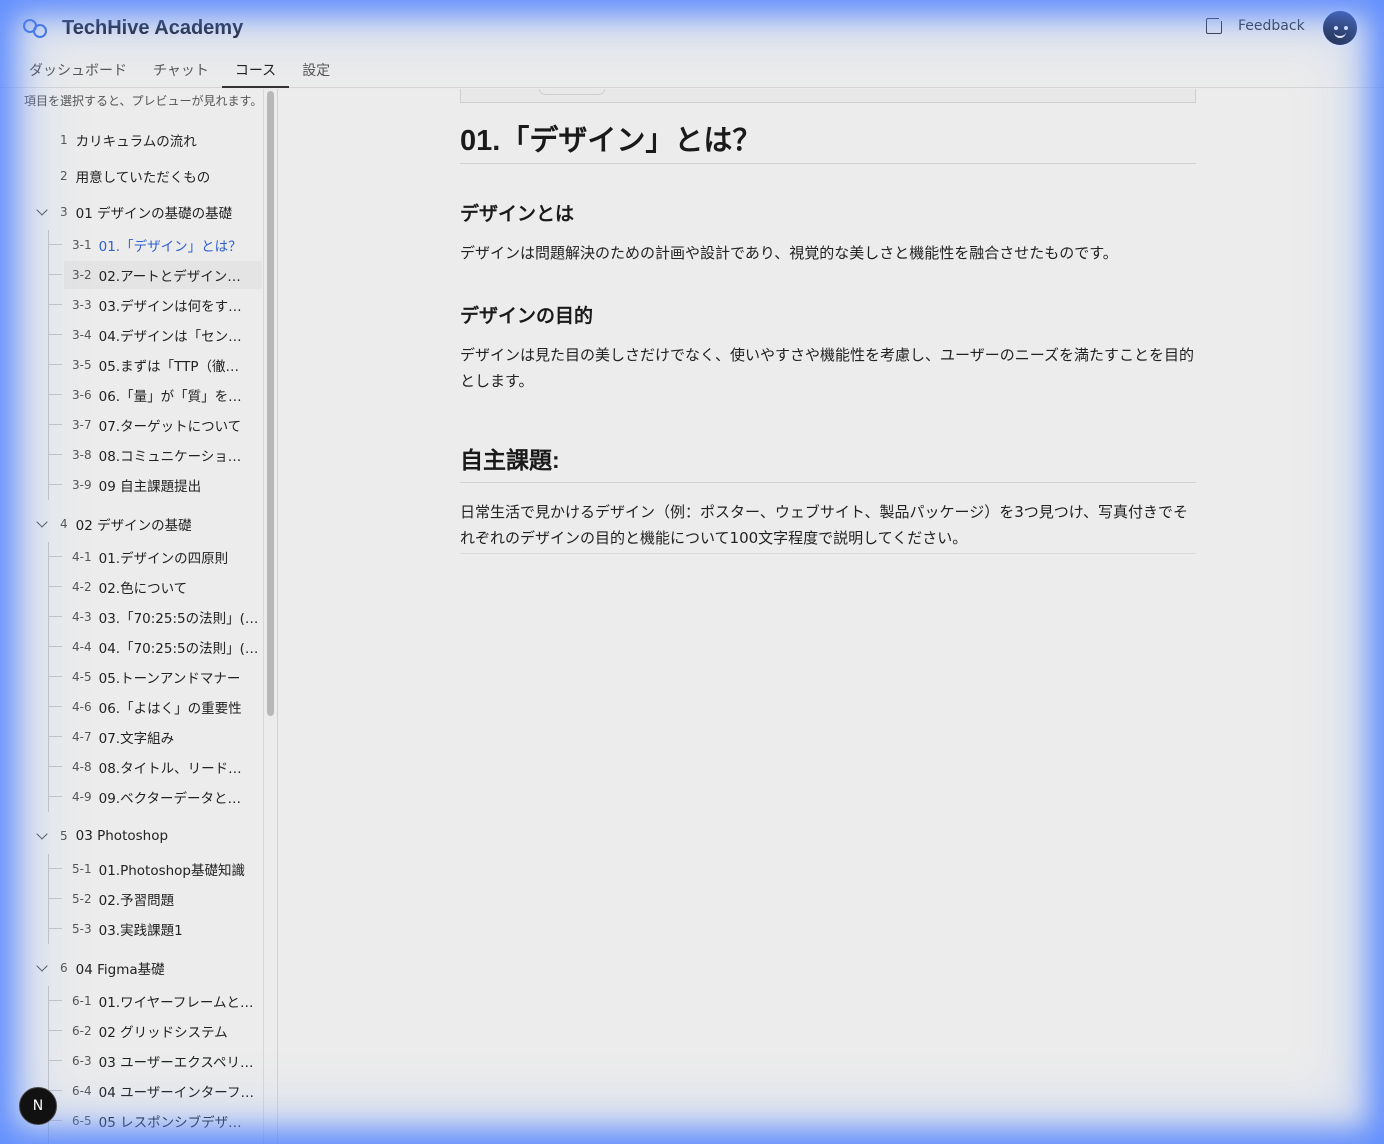 The height and width of the screenshot is (1144, 1384). I want to click on subitem-label: 06.「よはく」の重要性, so click(170, 709).